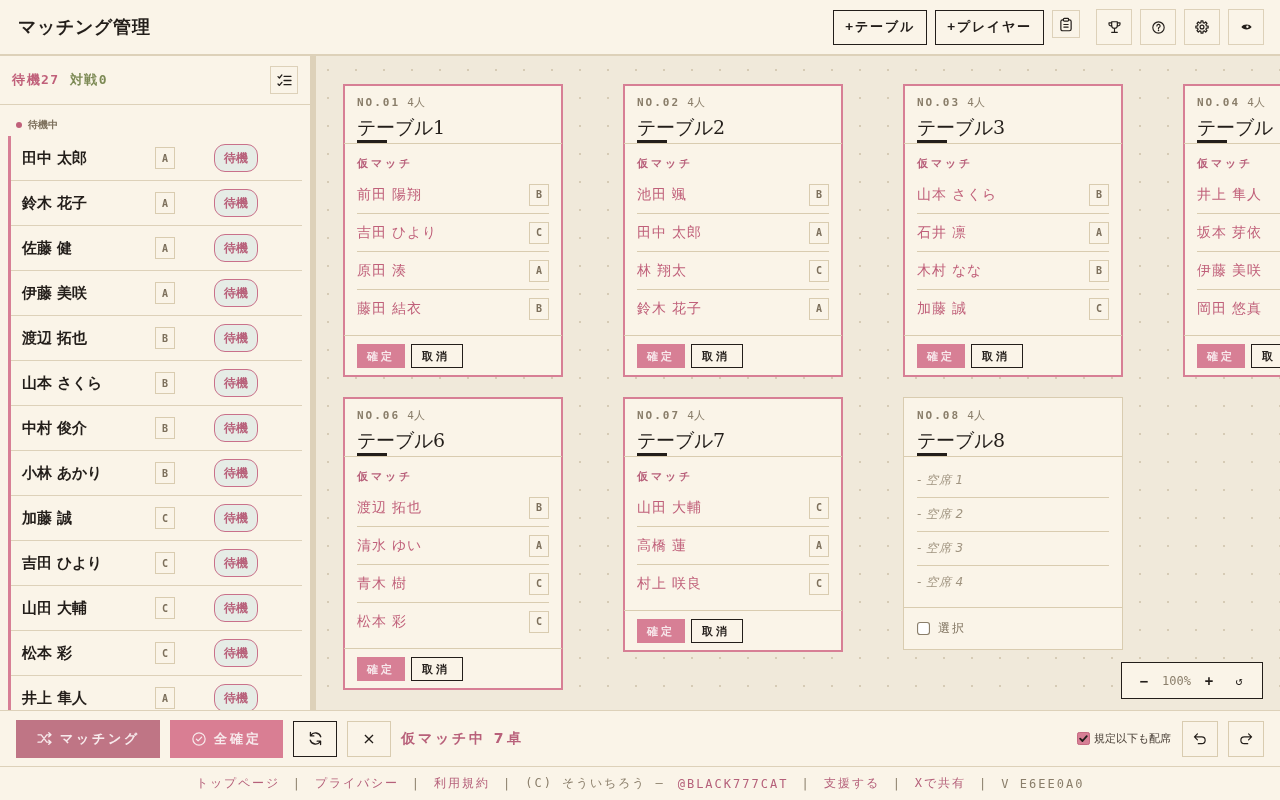 This screenshot has width=1280, height=800. What do you see at coordinates (989, 27) in the screenshot?
I see `add-button: +プレイヤー` at bounding box center [989, 27].